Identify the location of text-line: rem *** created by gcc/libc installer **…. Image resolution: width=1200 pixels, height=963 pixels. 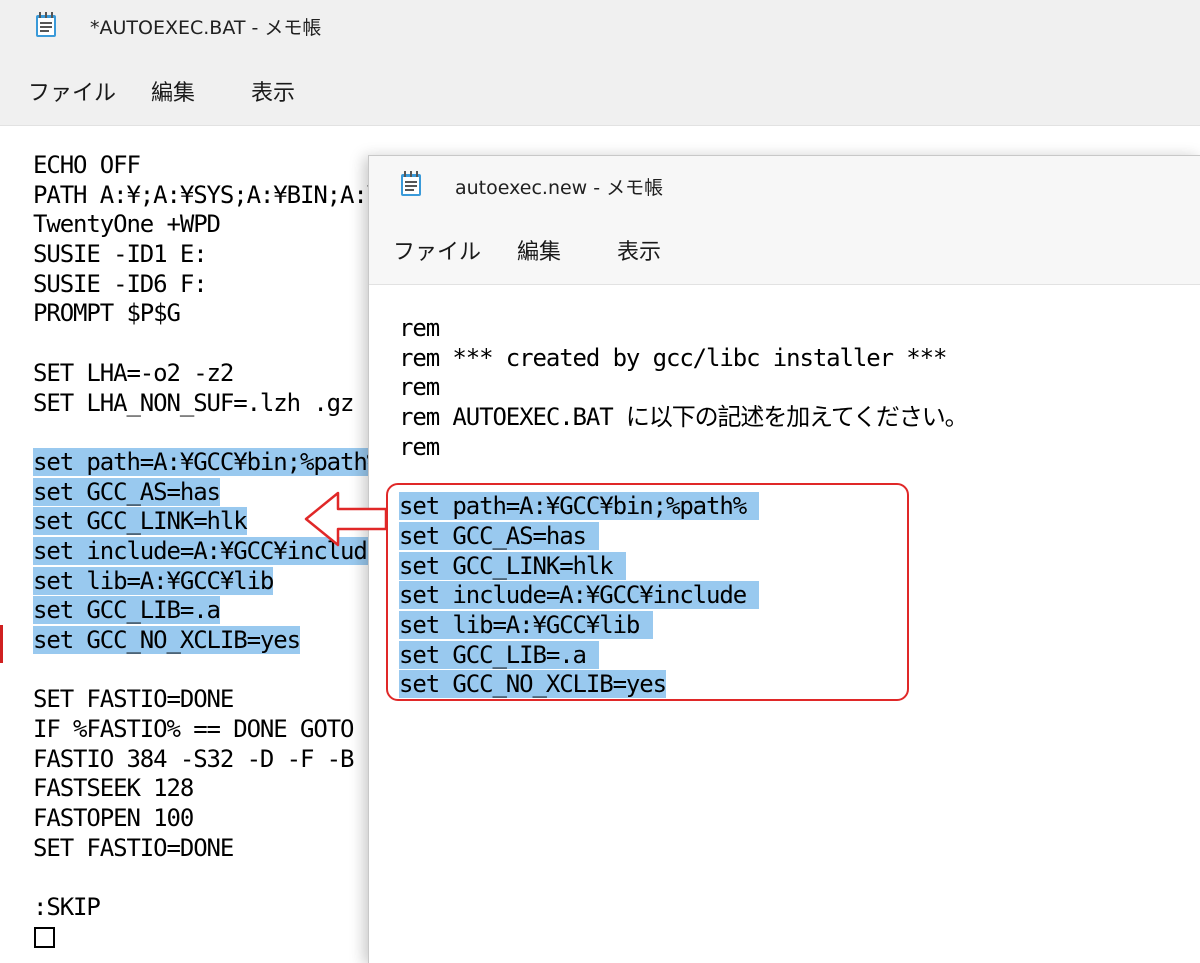
(673, 357).